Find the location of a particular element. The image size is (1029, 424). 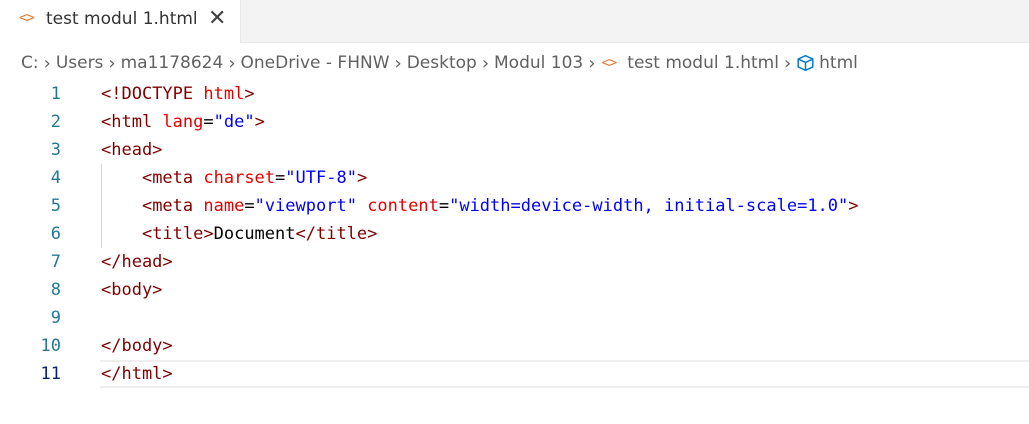

line-code: </head> is located at coordinates (137, 262).